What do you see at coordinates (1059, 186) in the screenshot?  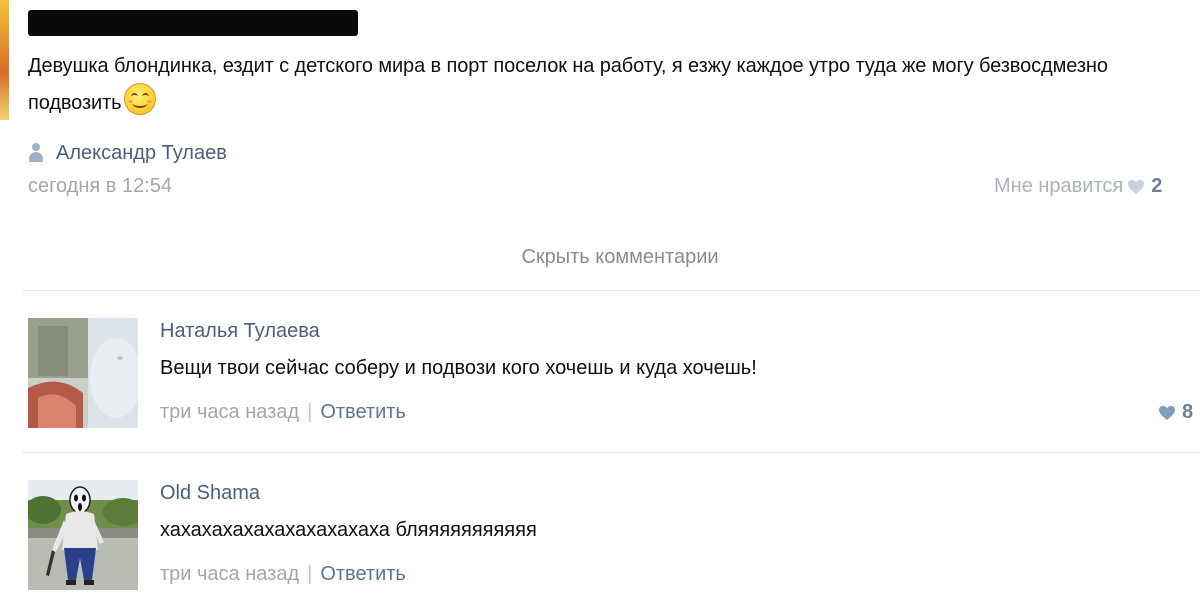 I see `like-label: Мне нравится` at bounding box center [1059, 186].